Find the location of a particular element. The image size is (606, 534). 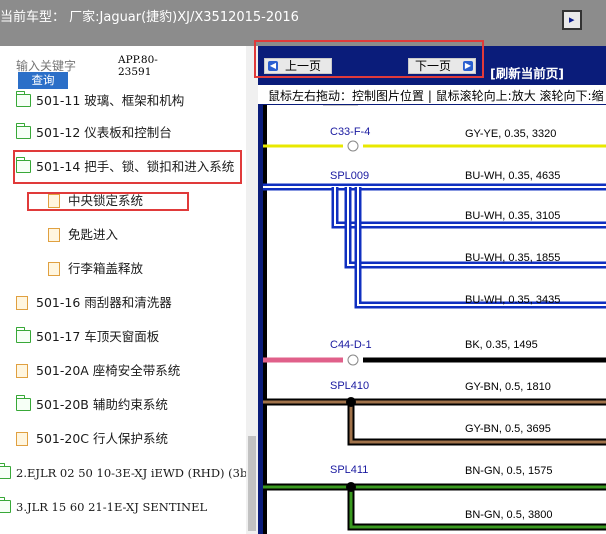

wire-label: GY-YE, 0.35, 3320 is located at coordinates (510, 134).